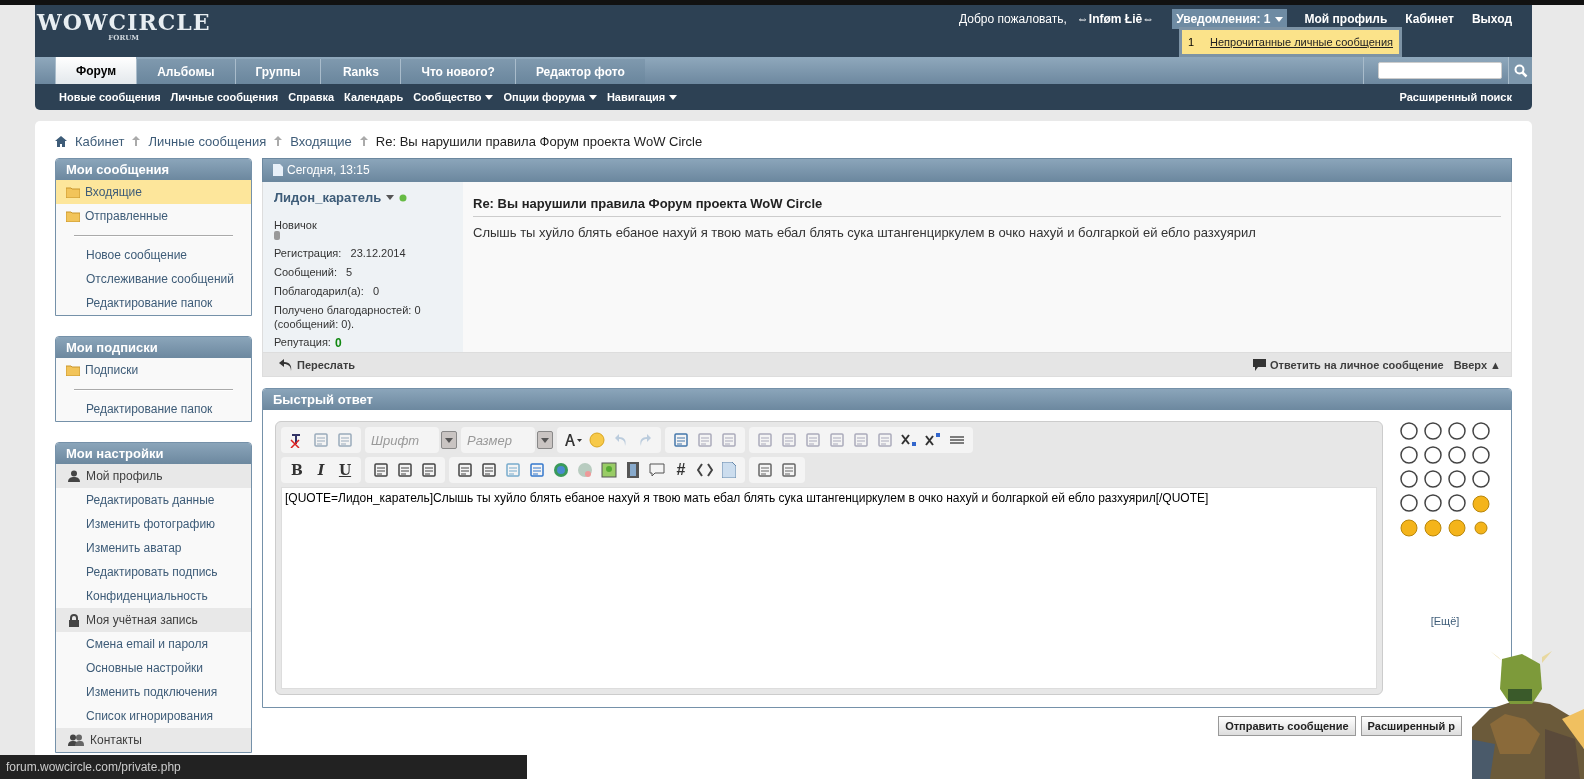 The width and height of the screenshot is (1584, 779). Describe the element at coordinates (74, 476) in the screenshot. I see `user-icon` at that location.